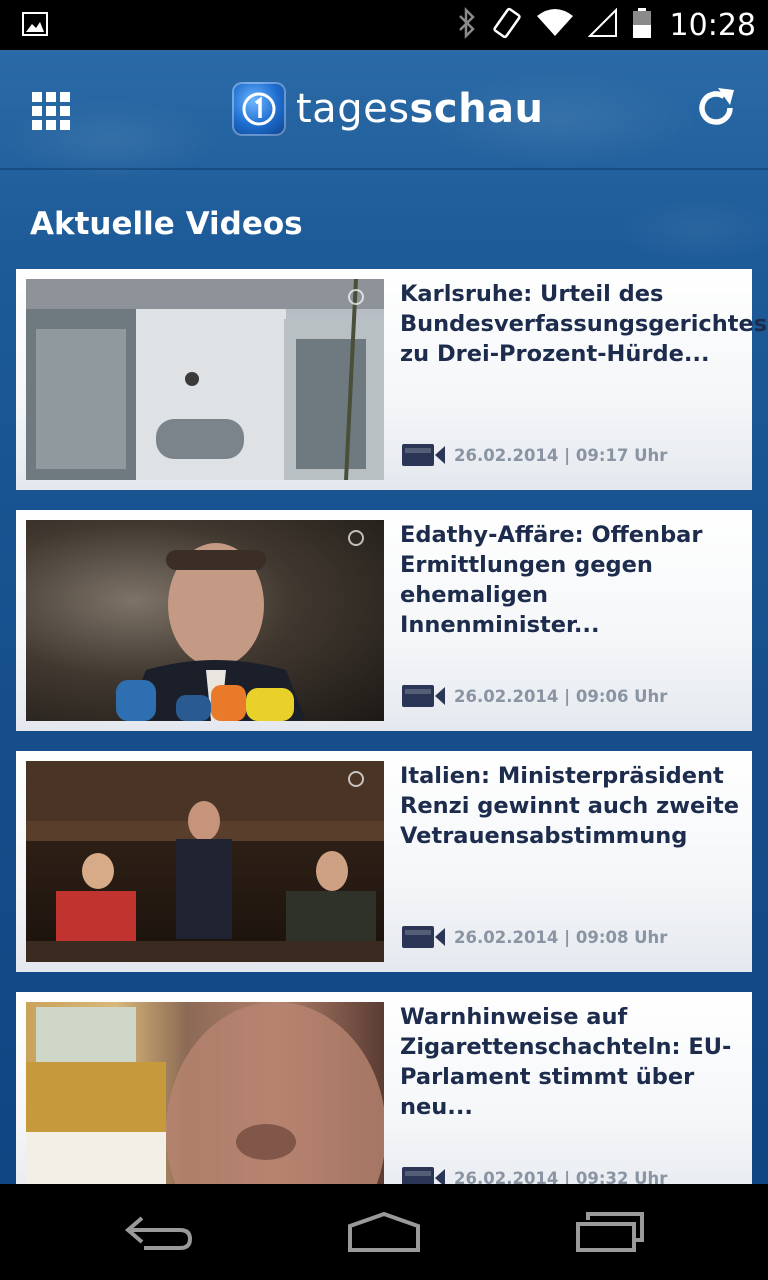  Describe the element at coordinates (353, 109) in the screenshot. I see `logo-text-regular: tages` at that location.